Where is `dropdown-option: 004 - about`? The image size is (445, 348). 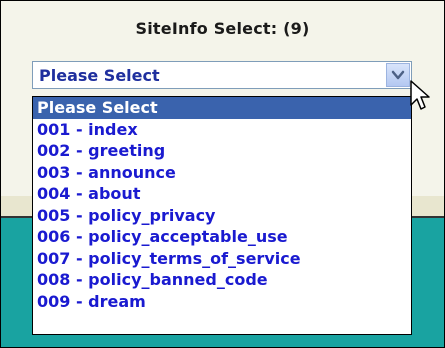
dropdown-option: 004 - about is located at coordinates (222, 194).